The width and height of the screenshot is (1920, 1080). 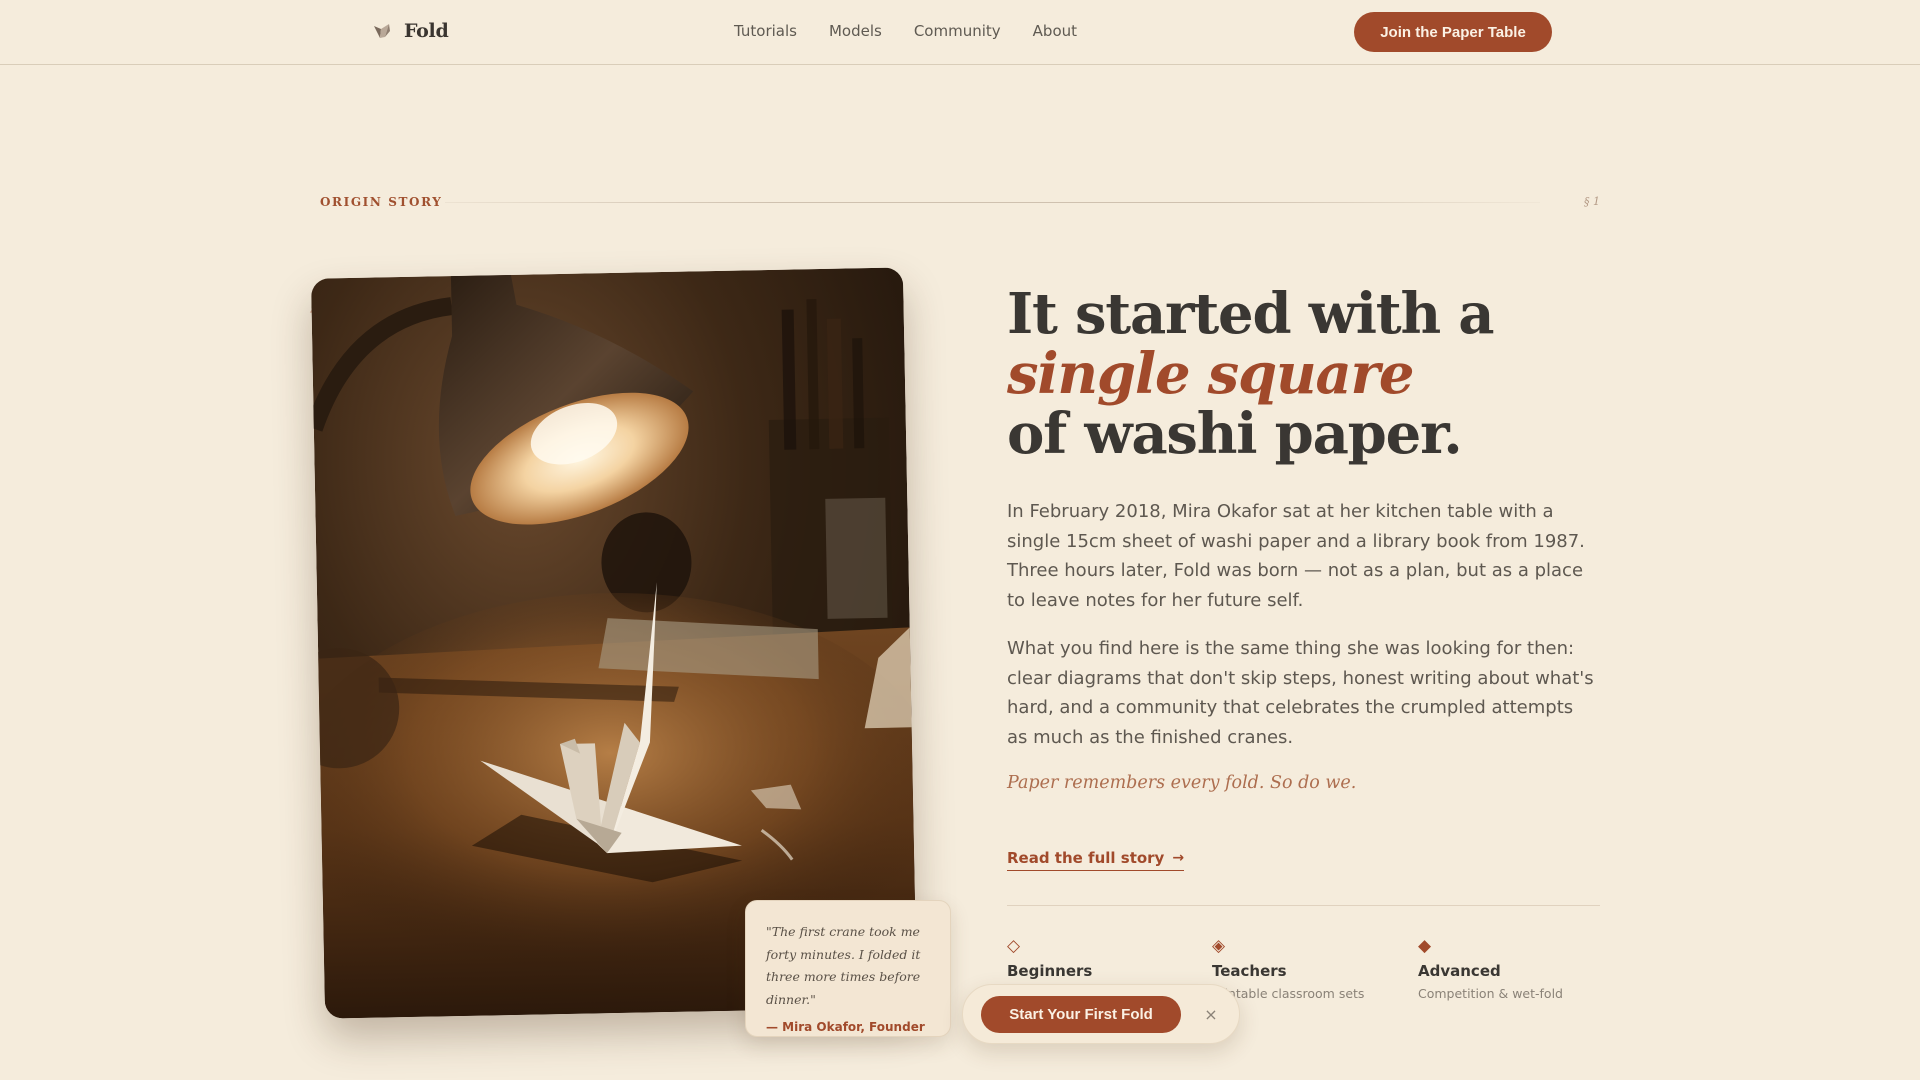 What do you see at coordinates (1592, 201) in the screenshot?
I see `section-number: § 1` at bounding box center [1592, 201].